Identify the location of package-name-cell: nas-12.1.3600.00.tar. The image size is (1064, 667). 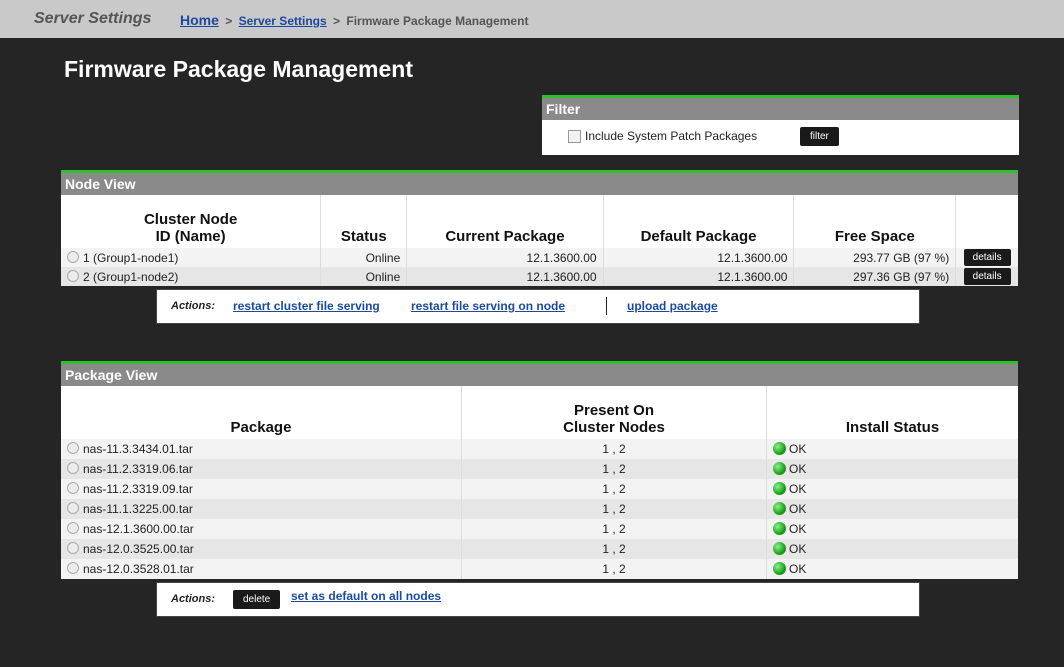
(261, 529).